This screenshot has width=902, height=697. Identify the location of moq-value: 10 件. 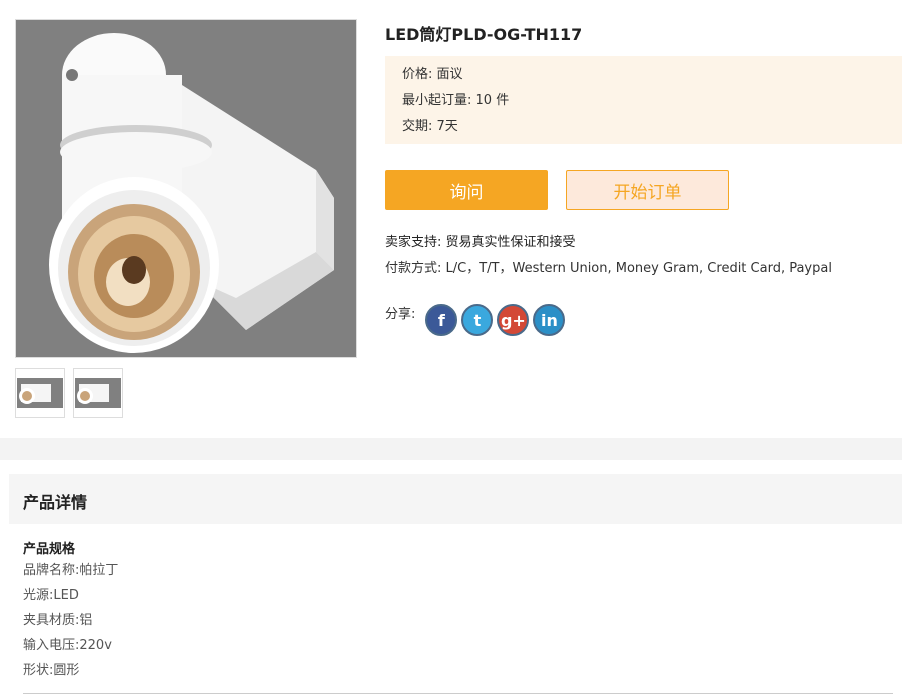
(492, 100).